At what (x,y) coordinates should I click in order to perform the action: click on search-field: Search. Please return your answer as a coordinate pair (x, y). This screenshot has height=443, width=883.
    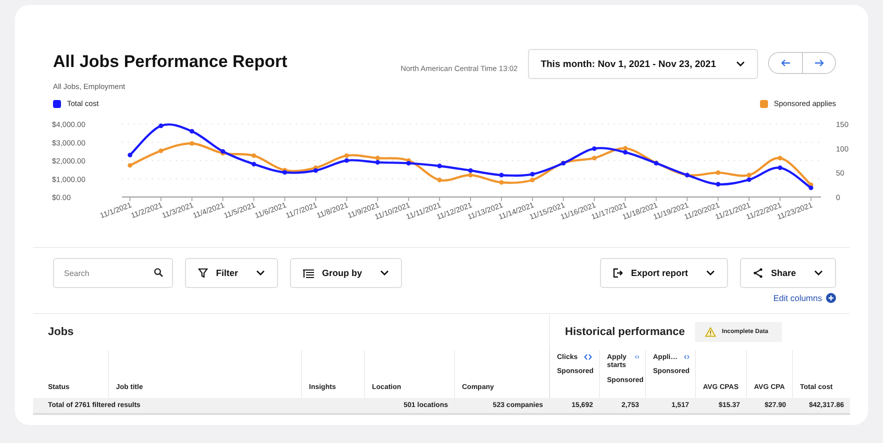
    Looking at the image, I should click on (113, 273).